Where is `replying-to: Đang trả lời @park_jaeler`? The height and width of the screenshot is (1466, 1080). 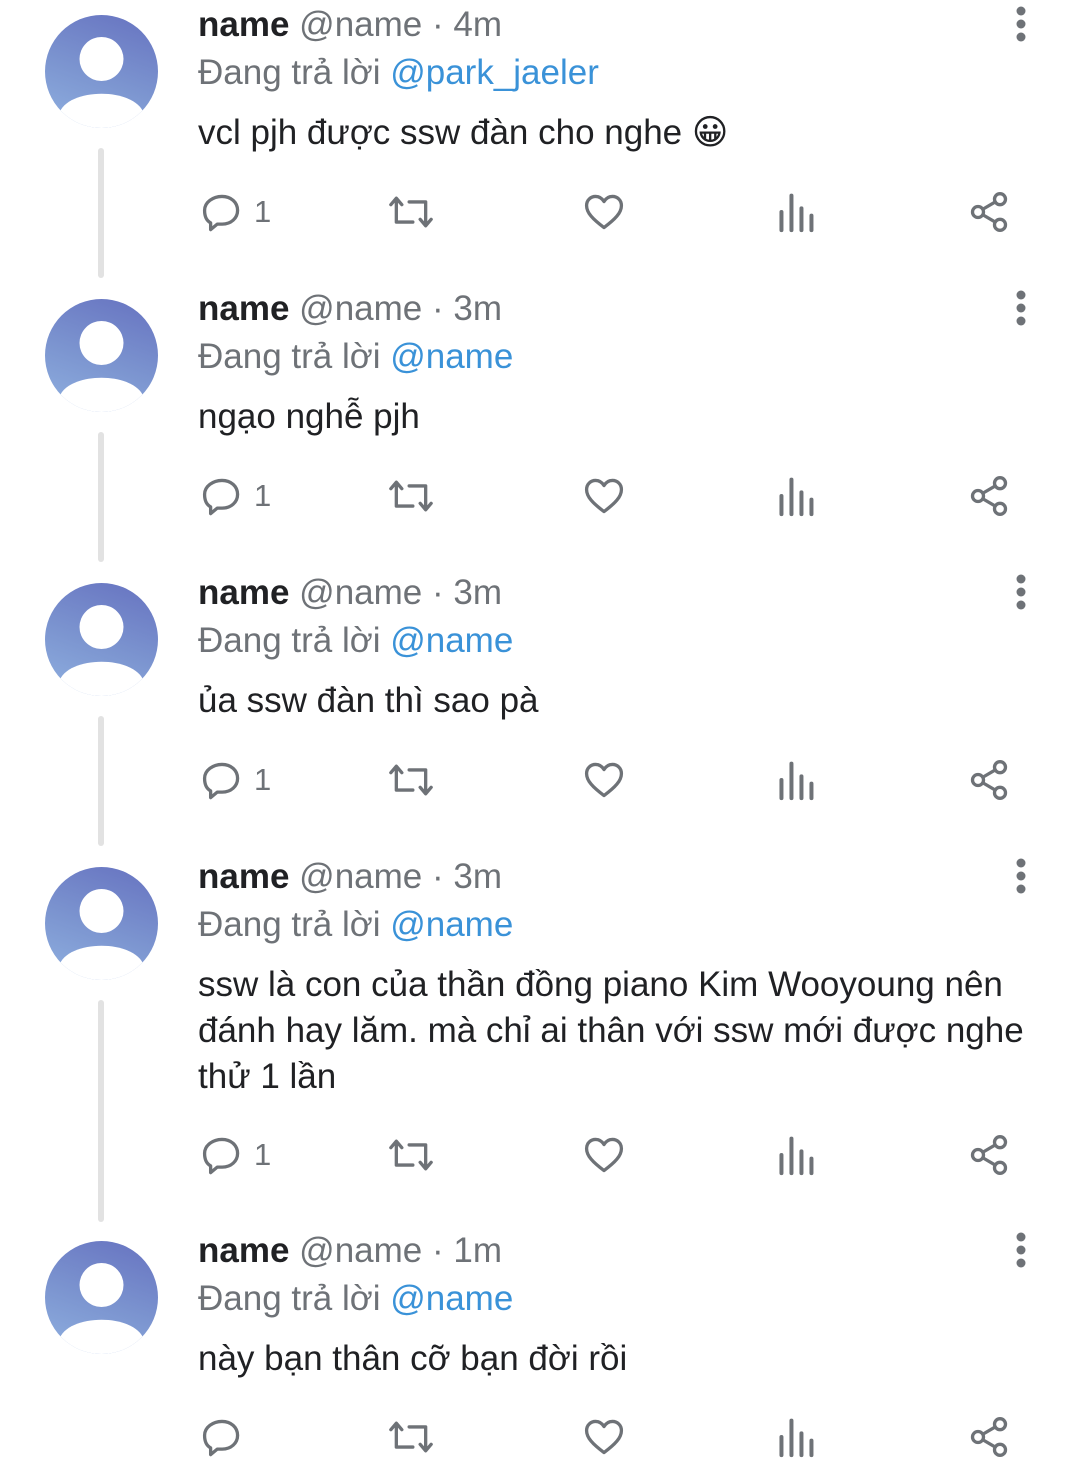
replying-to: Đang trả lời @park_jaeler is located at coordinates (398, 73).